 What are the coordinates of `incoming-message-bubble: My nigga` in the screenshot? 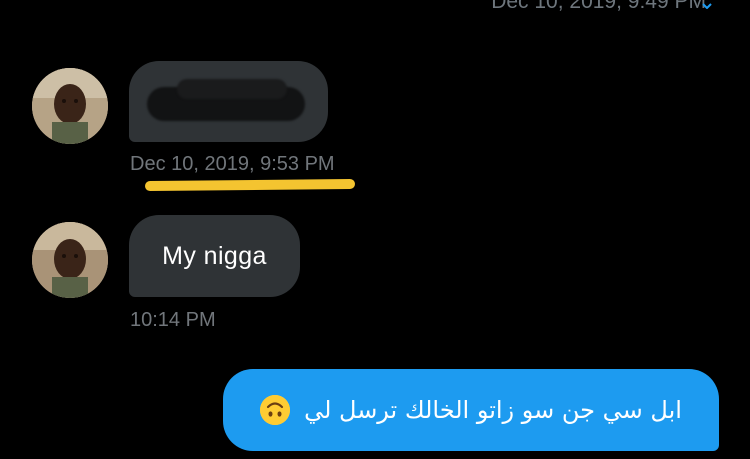 It's located at (214, 256).